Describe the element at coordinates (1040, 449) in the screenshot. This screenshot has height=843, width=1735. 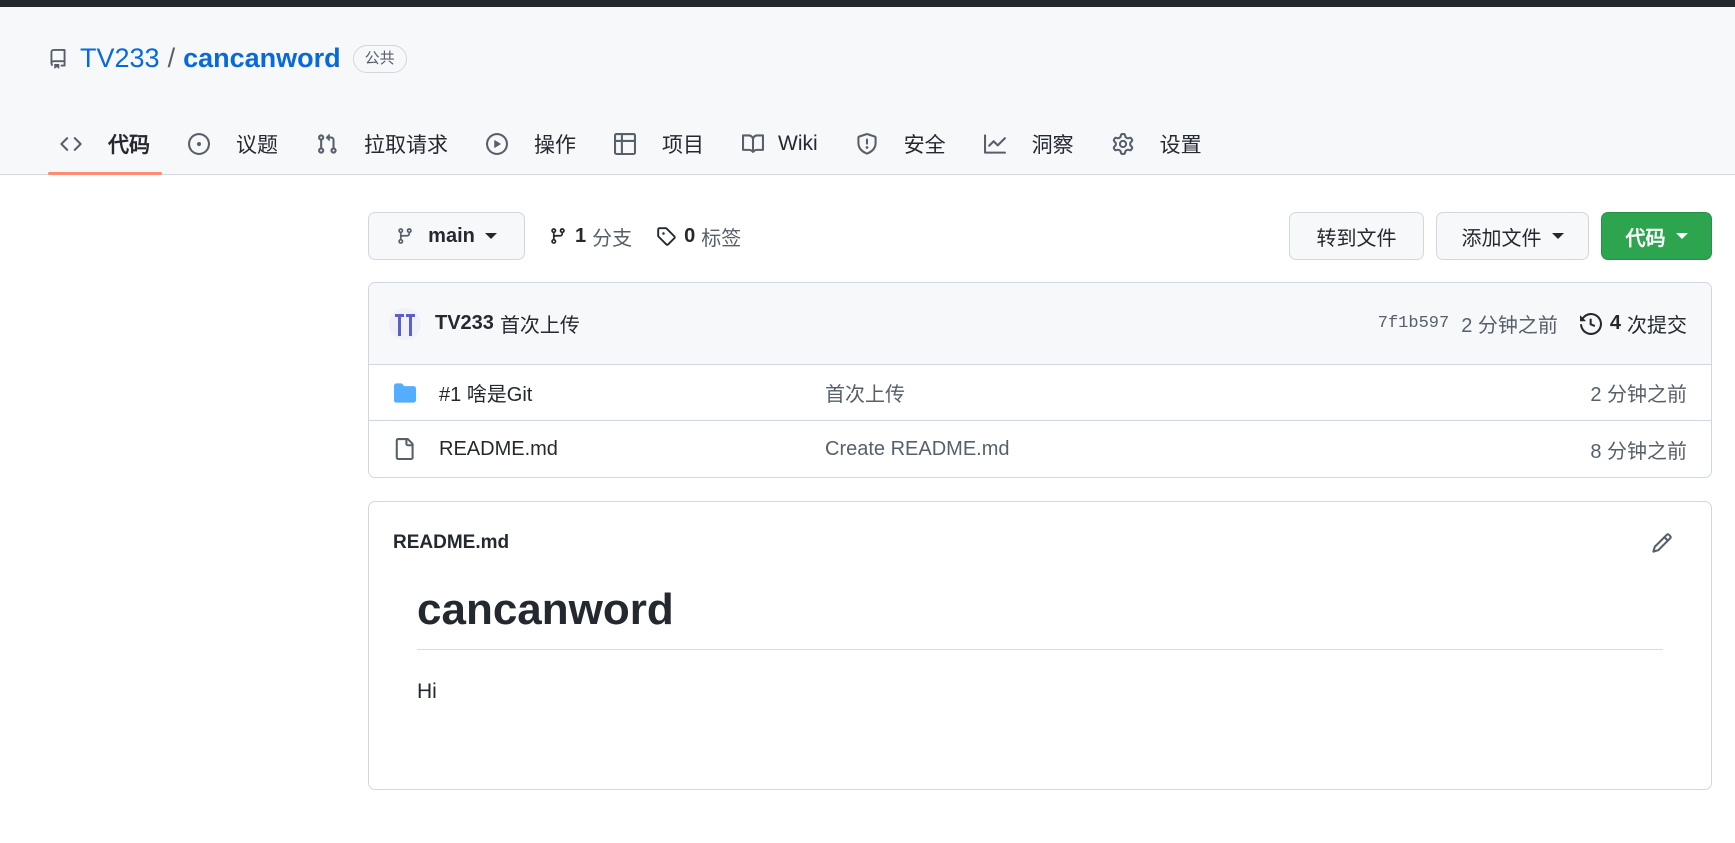
I see `list-item: README.md Create README.md 8 分钟之前` at that location.